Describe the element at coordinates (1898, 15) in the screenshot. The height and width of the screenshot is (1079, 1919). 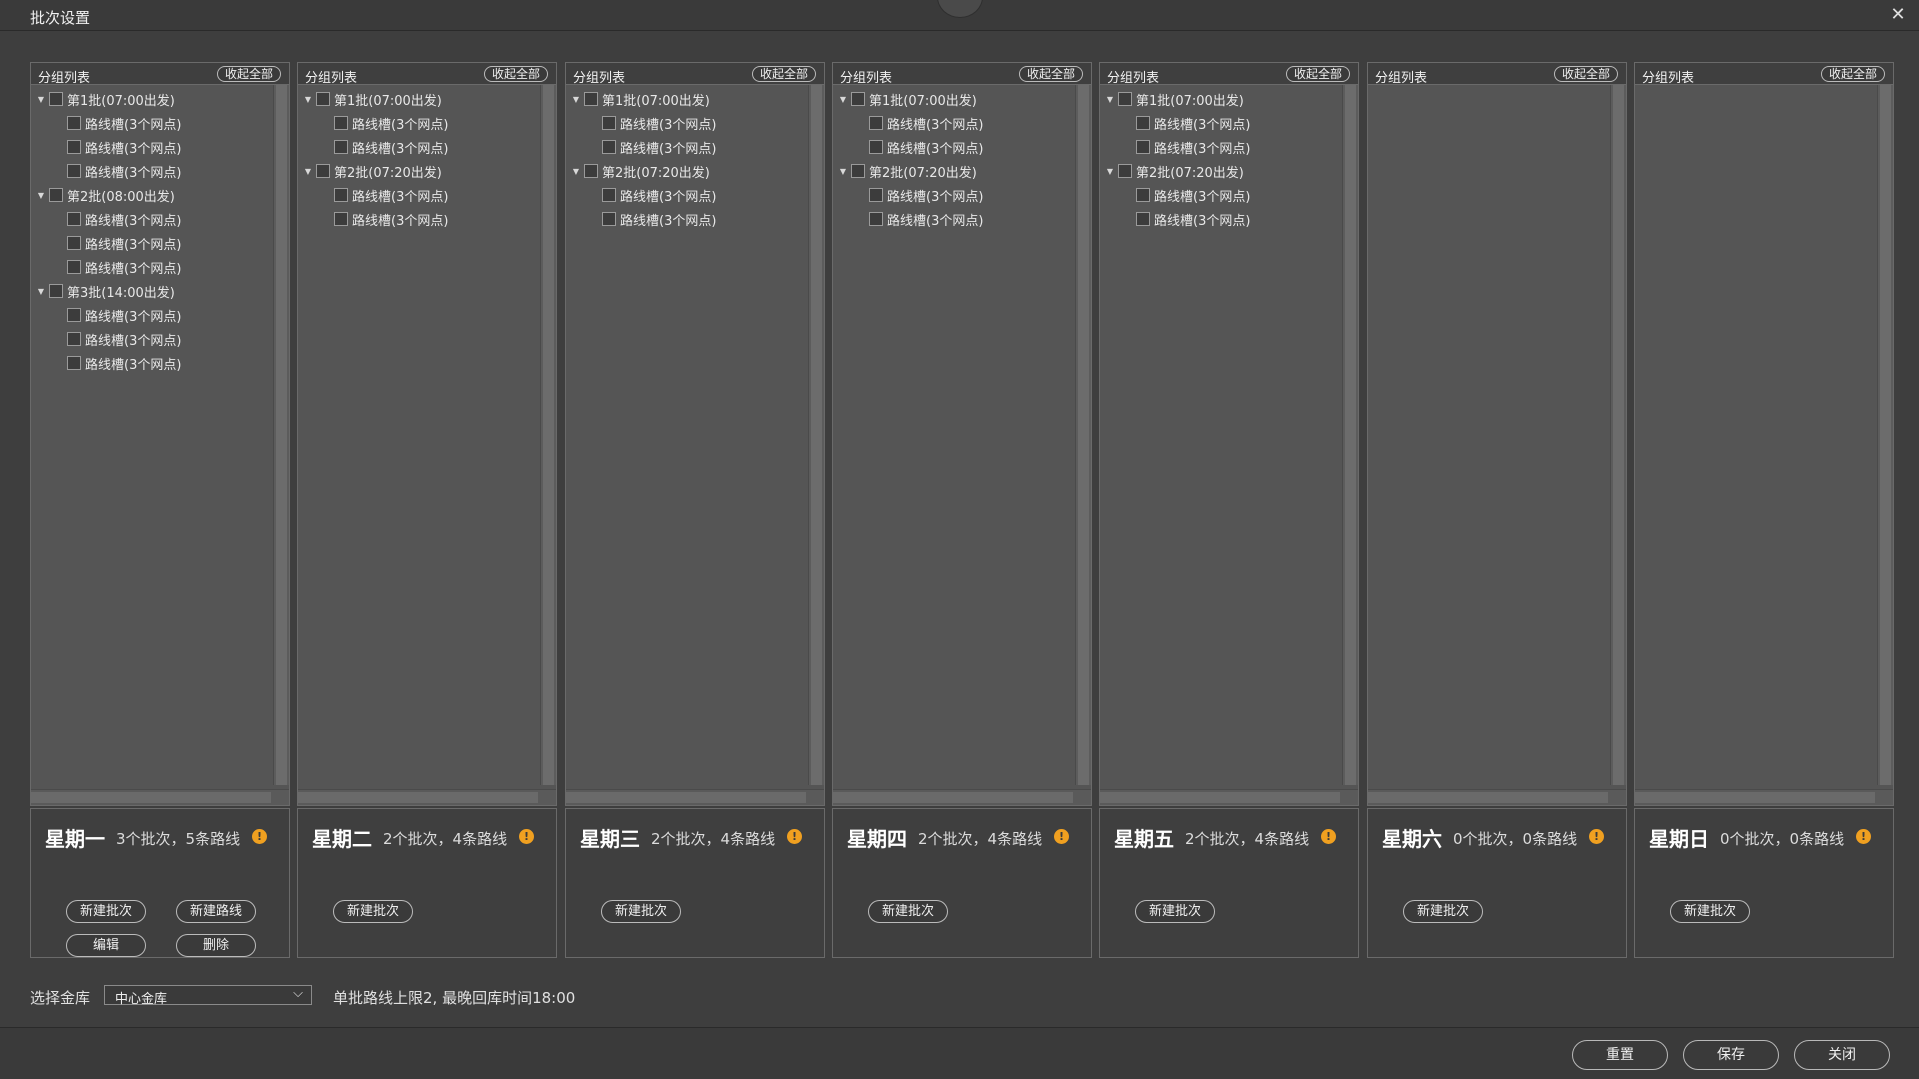
I see `close-icon: ✕` at that location.